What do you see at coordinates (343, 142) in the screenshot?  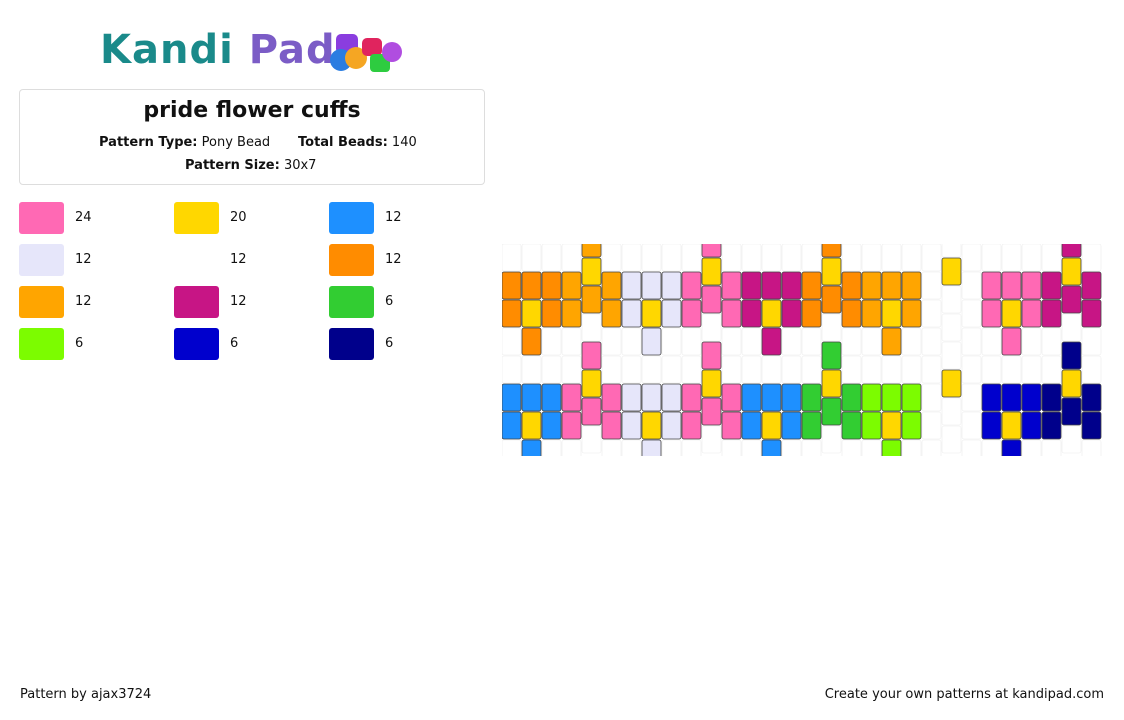 I see `total-beads-label: Total Beads:` at bounding box center [343, 142].